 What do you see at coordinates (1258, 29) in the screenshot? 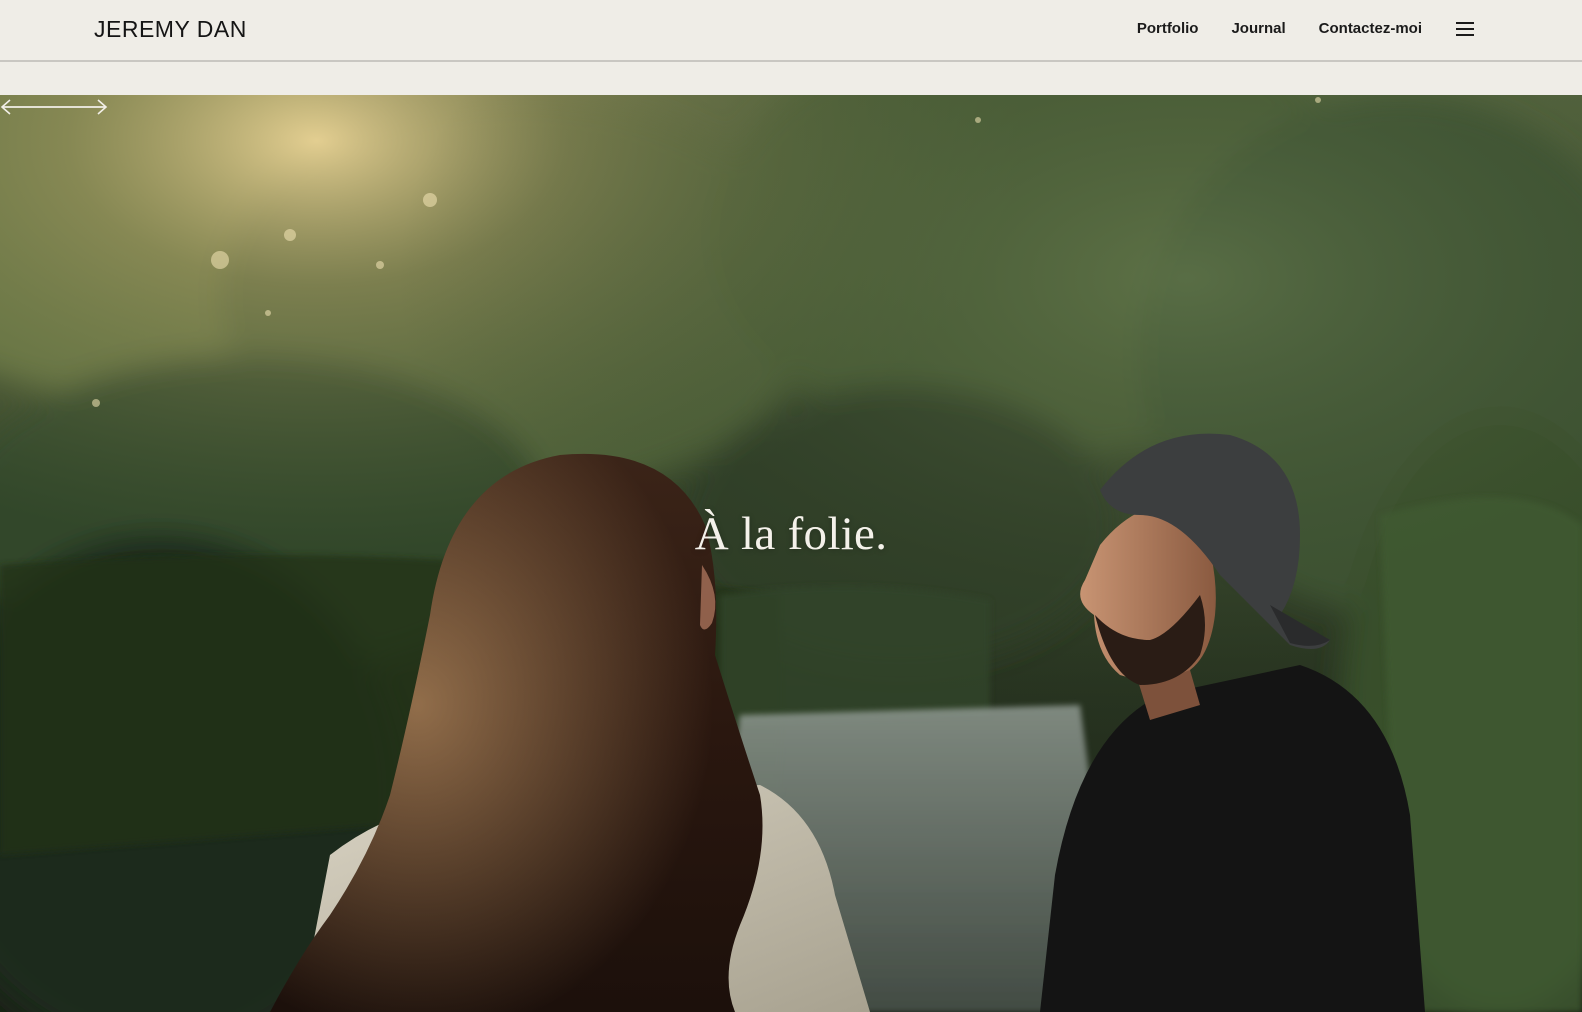
I see `nav-journal-link: Journal` at bounding box center [1258, 29].